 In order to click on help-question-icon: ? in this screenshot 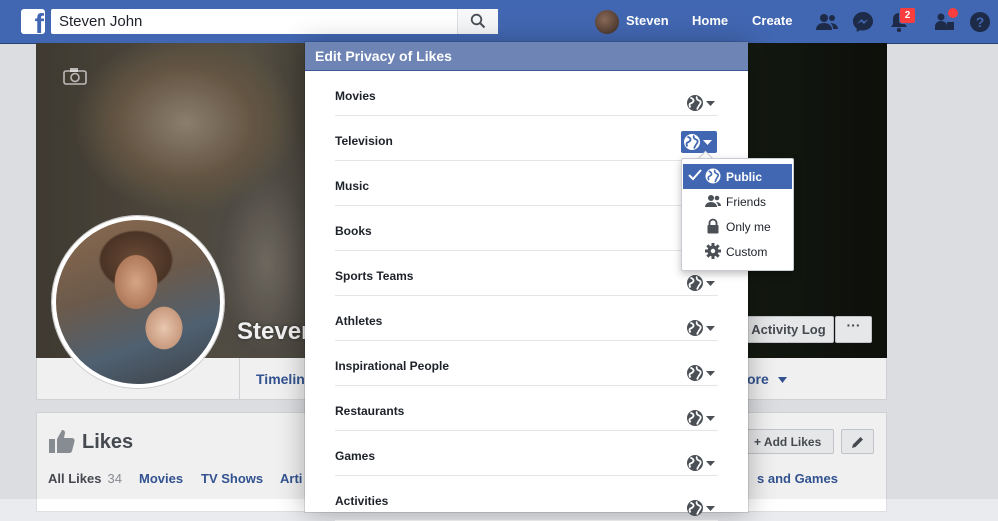, I will do `click(980, 22)`.